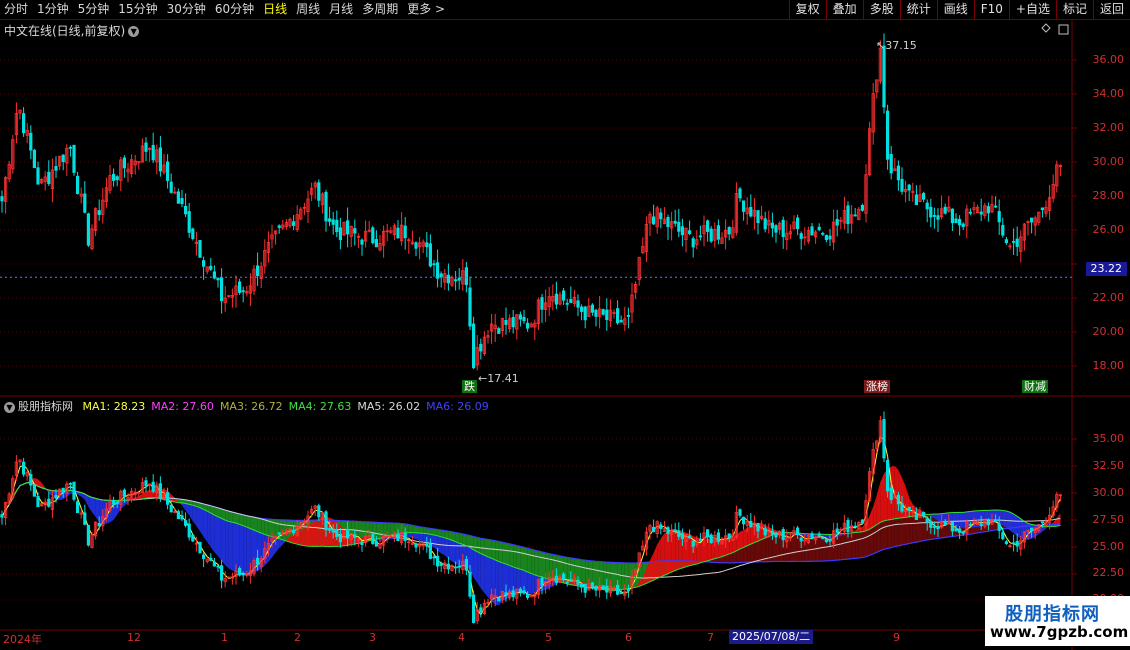 The width and height of the screenshot is (1130, 650). What do you see at coordinates (1057, 621) in the screenshot?
I see `watermark-logo: 股朋指标网 www.7gpzb.com` at bounding box center [1057, 621].